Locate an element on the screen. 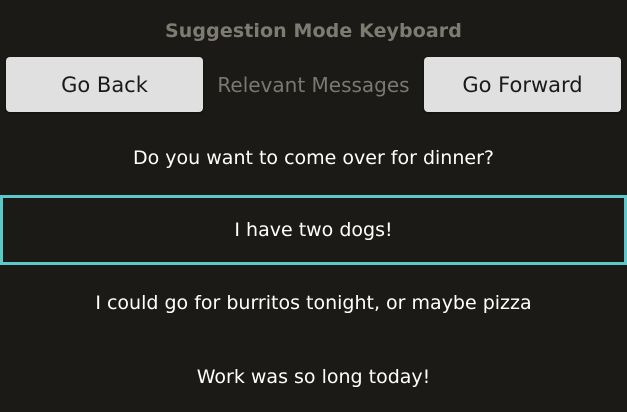  navigation-row: Go Back Relevant Messages Go Forward is located at coordinates (313, 84).